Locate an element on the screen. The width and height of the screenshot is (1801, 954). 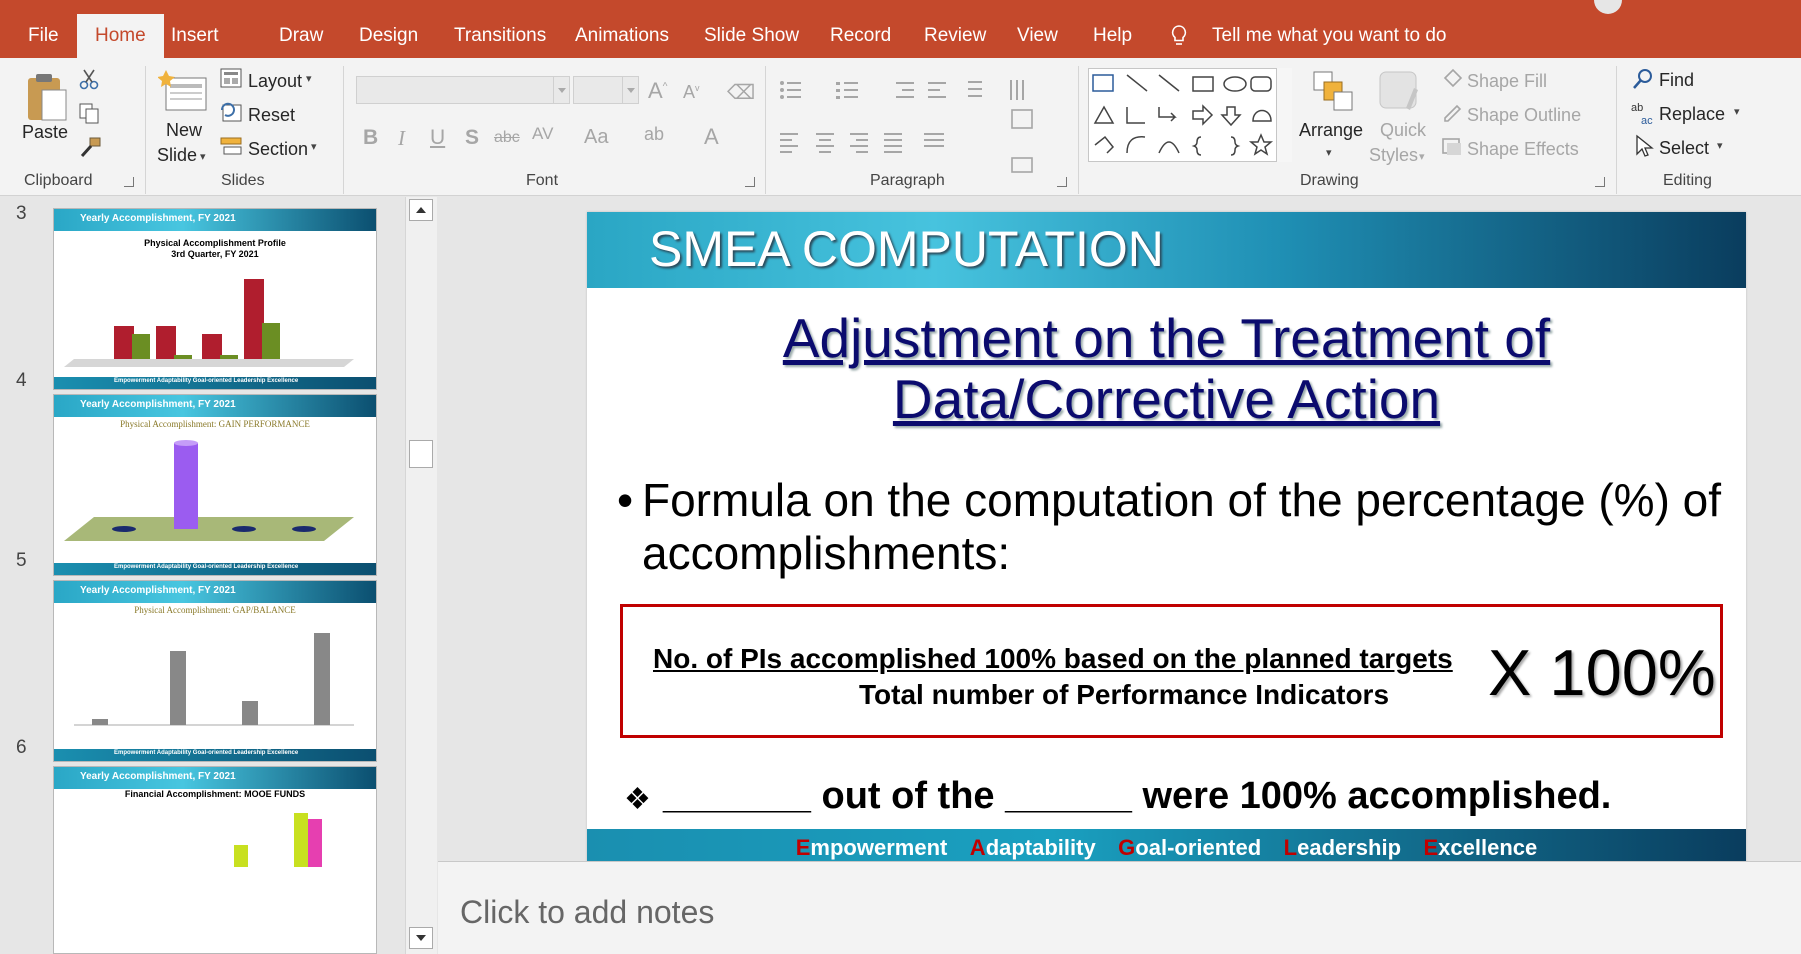
tab-design: Design is located at coordinates (388, 29).